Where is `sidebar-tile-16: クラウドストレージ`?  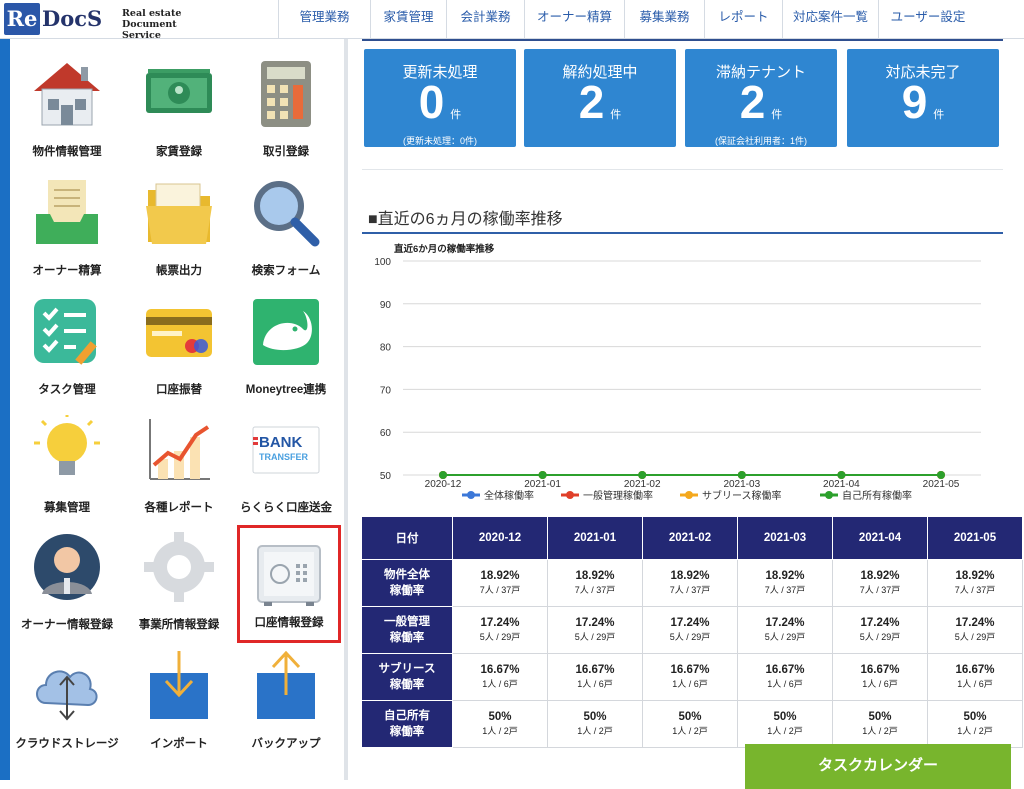 sidebar-tile-16: クラウドストレージ is located at coordinates (67, 694).